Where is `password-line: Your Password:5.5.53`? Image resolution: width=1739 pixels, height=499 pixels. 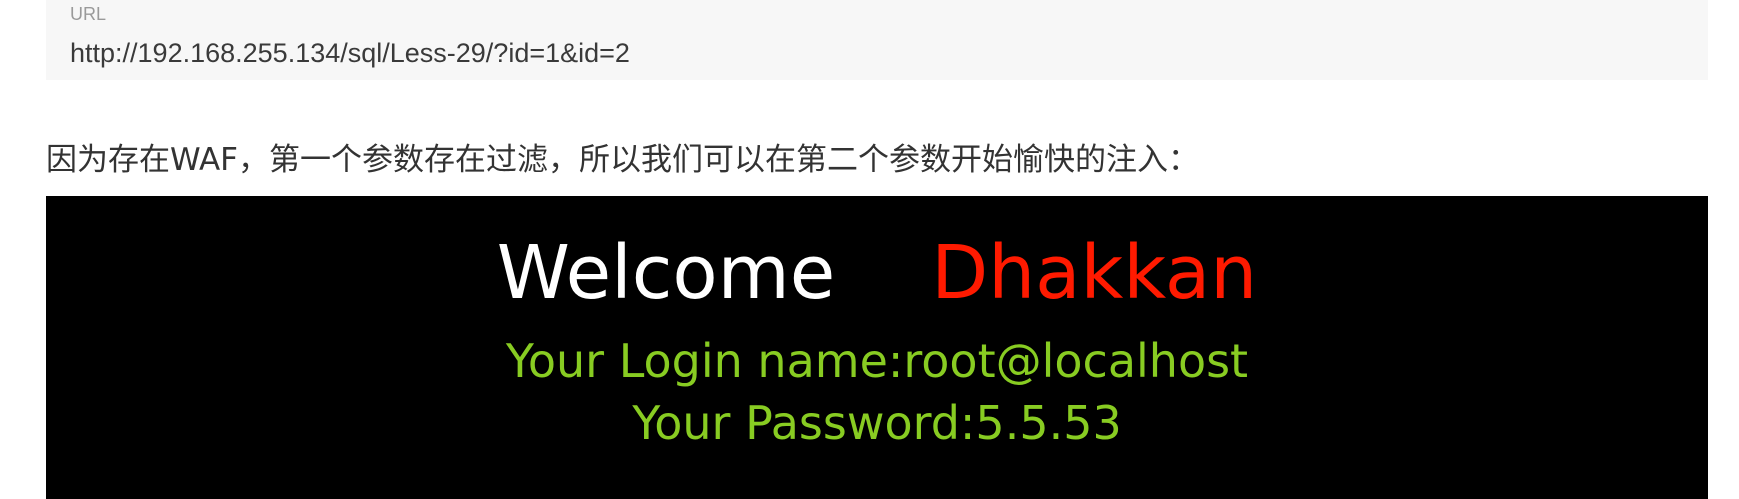 password-line: Your Password:5.5.53 is located at coordinates (877, 423).